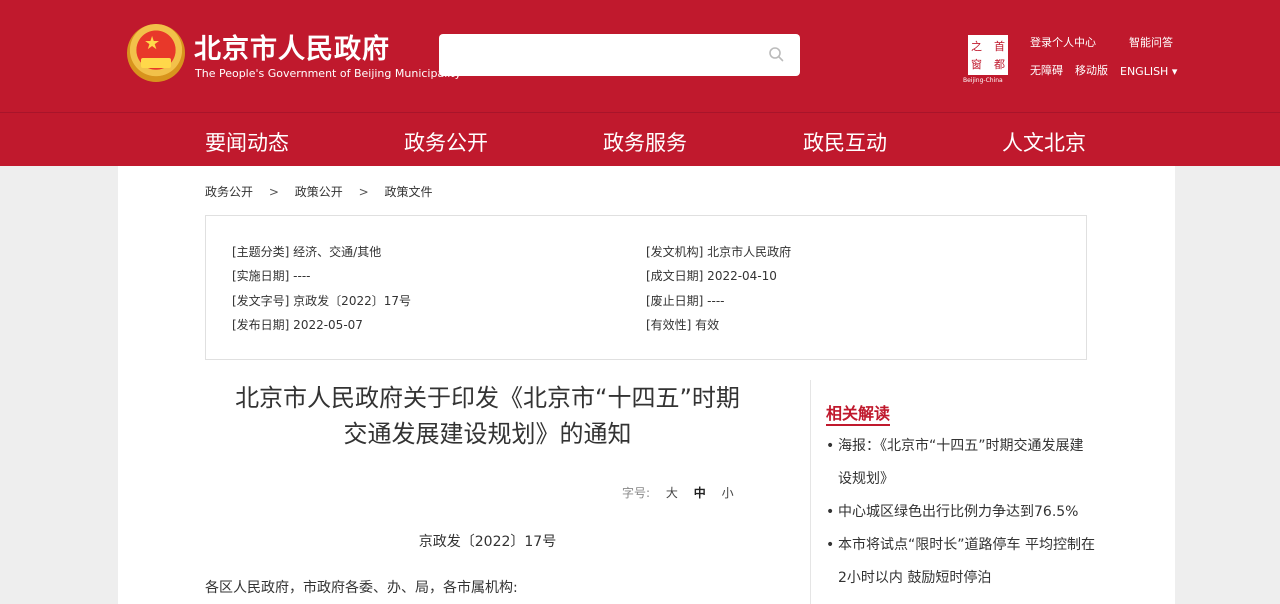 The image size is (1280, 604). I want to click on logo-char: 首, so click(999, 46).